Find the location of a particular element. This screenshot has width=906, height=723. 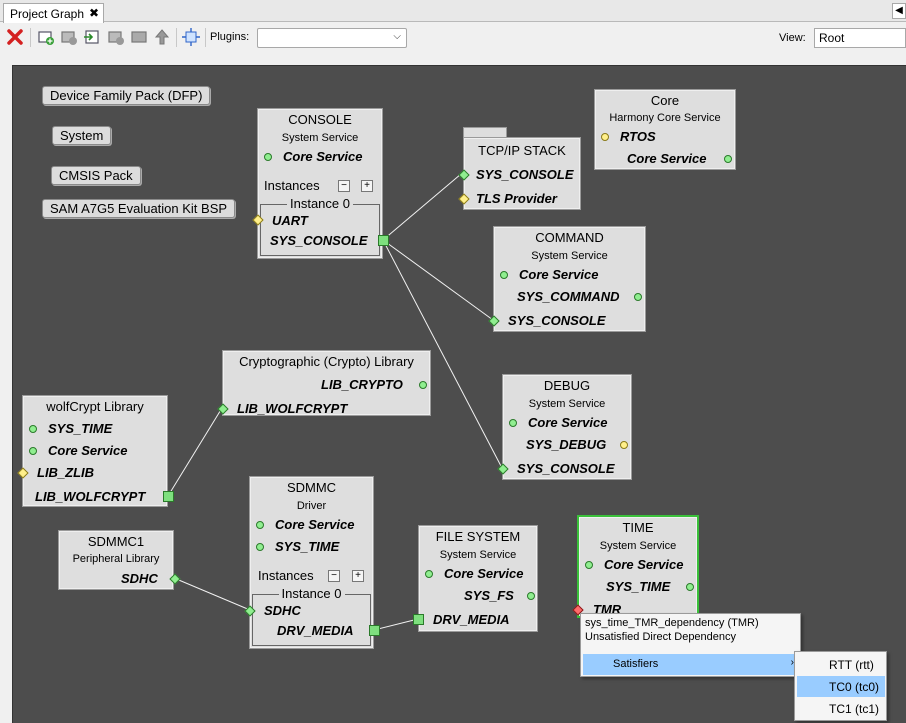

node-subtitle: Harmony Core Service is located at coordinates (665, 118).